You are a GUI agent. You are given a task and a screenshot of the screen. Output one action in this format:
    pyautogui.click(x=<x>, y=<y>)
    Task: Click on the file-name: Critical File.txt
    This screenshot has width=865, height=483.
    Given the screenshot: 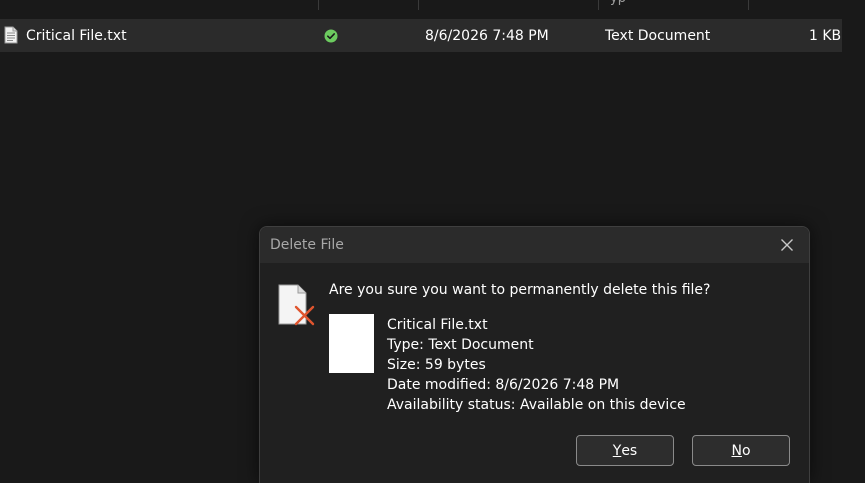 What is the action you would take?
    pyautogui.click(x=76, y=36)
    